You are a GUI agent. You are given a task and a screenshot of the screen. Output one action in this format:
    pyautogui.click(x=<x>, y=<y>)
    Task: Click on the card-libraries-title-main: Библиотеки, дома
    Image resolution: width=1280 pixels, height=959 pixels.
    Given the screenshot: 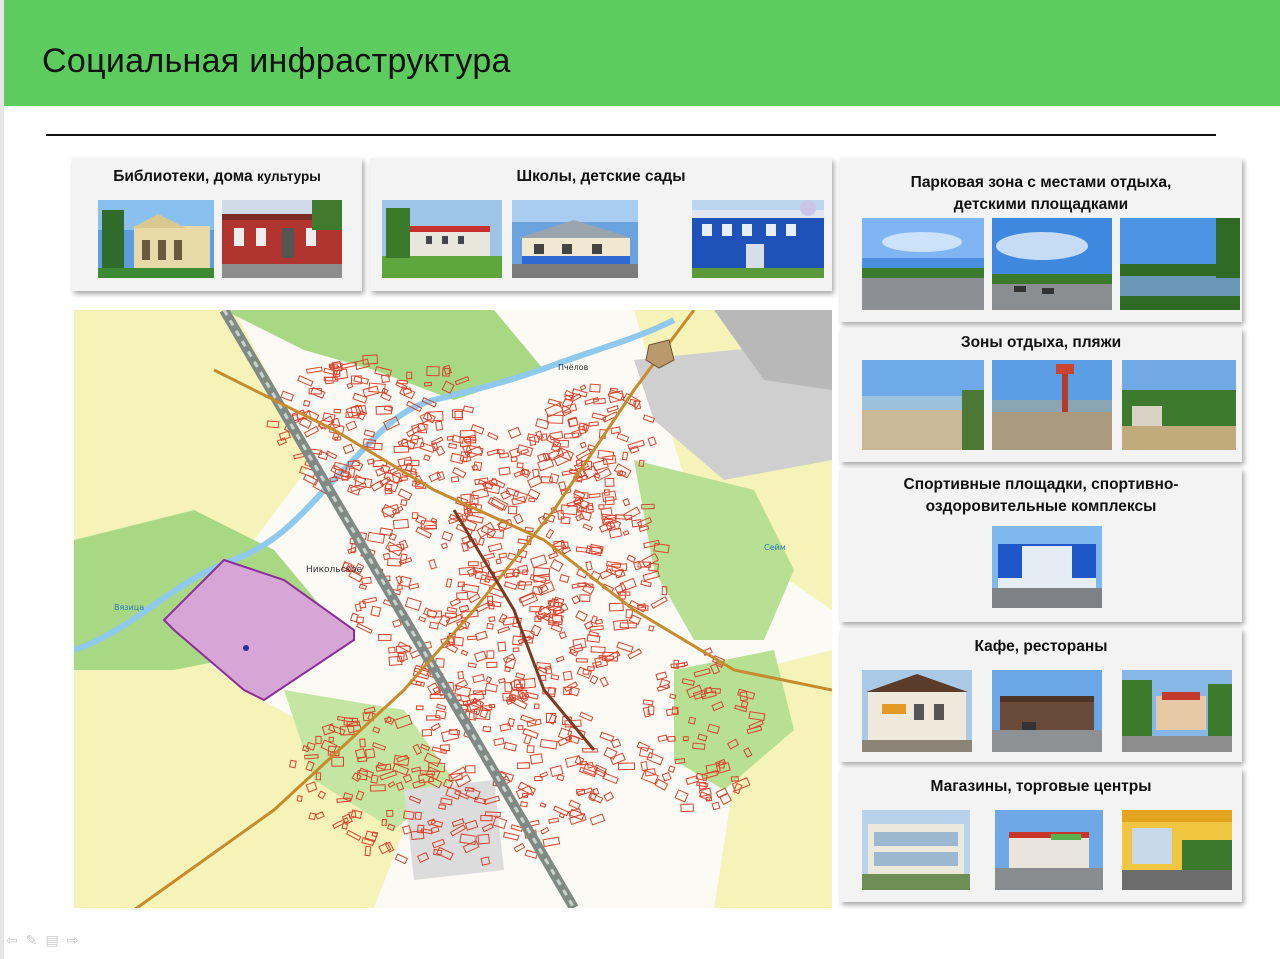 What is the action you would take?
    pyautogui.click(x=185, y=176)
    